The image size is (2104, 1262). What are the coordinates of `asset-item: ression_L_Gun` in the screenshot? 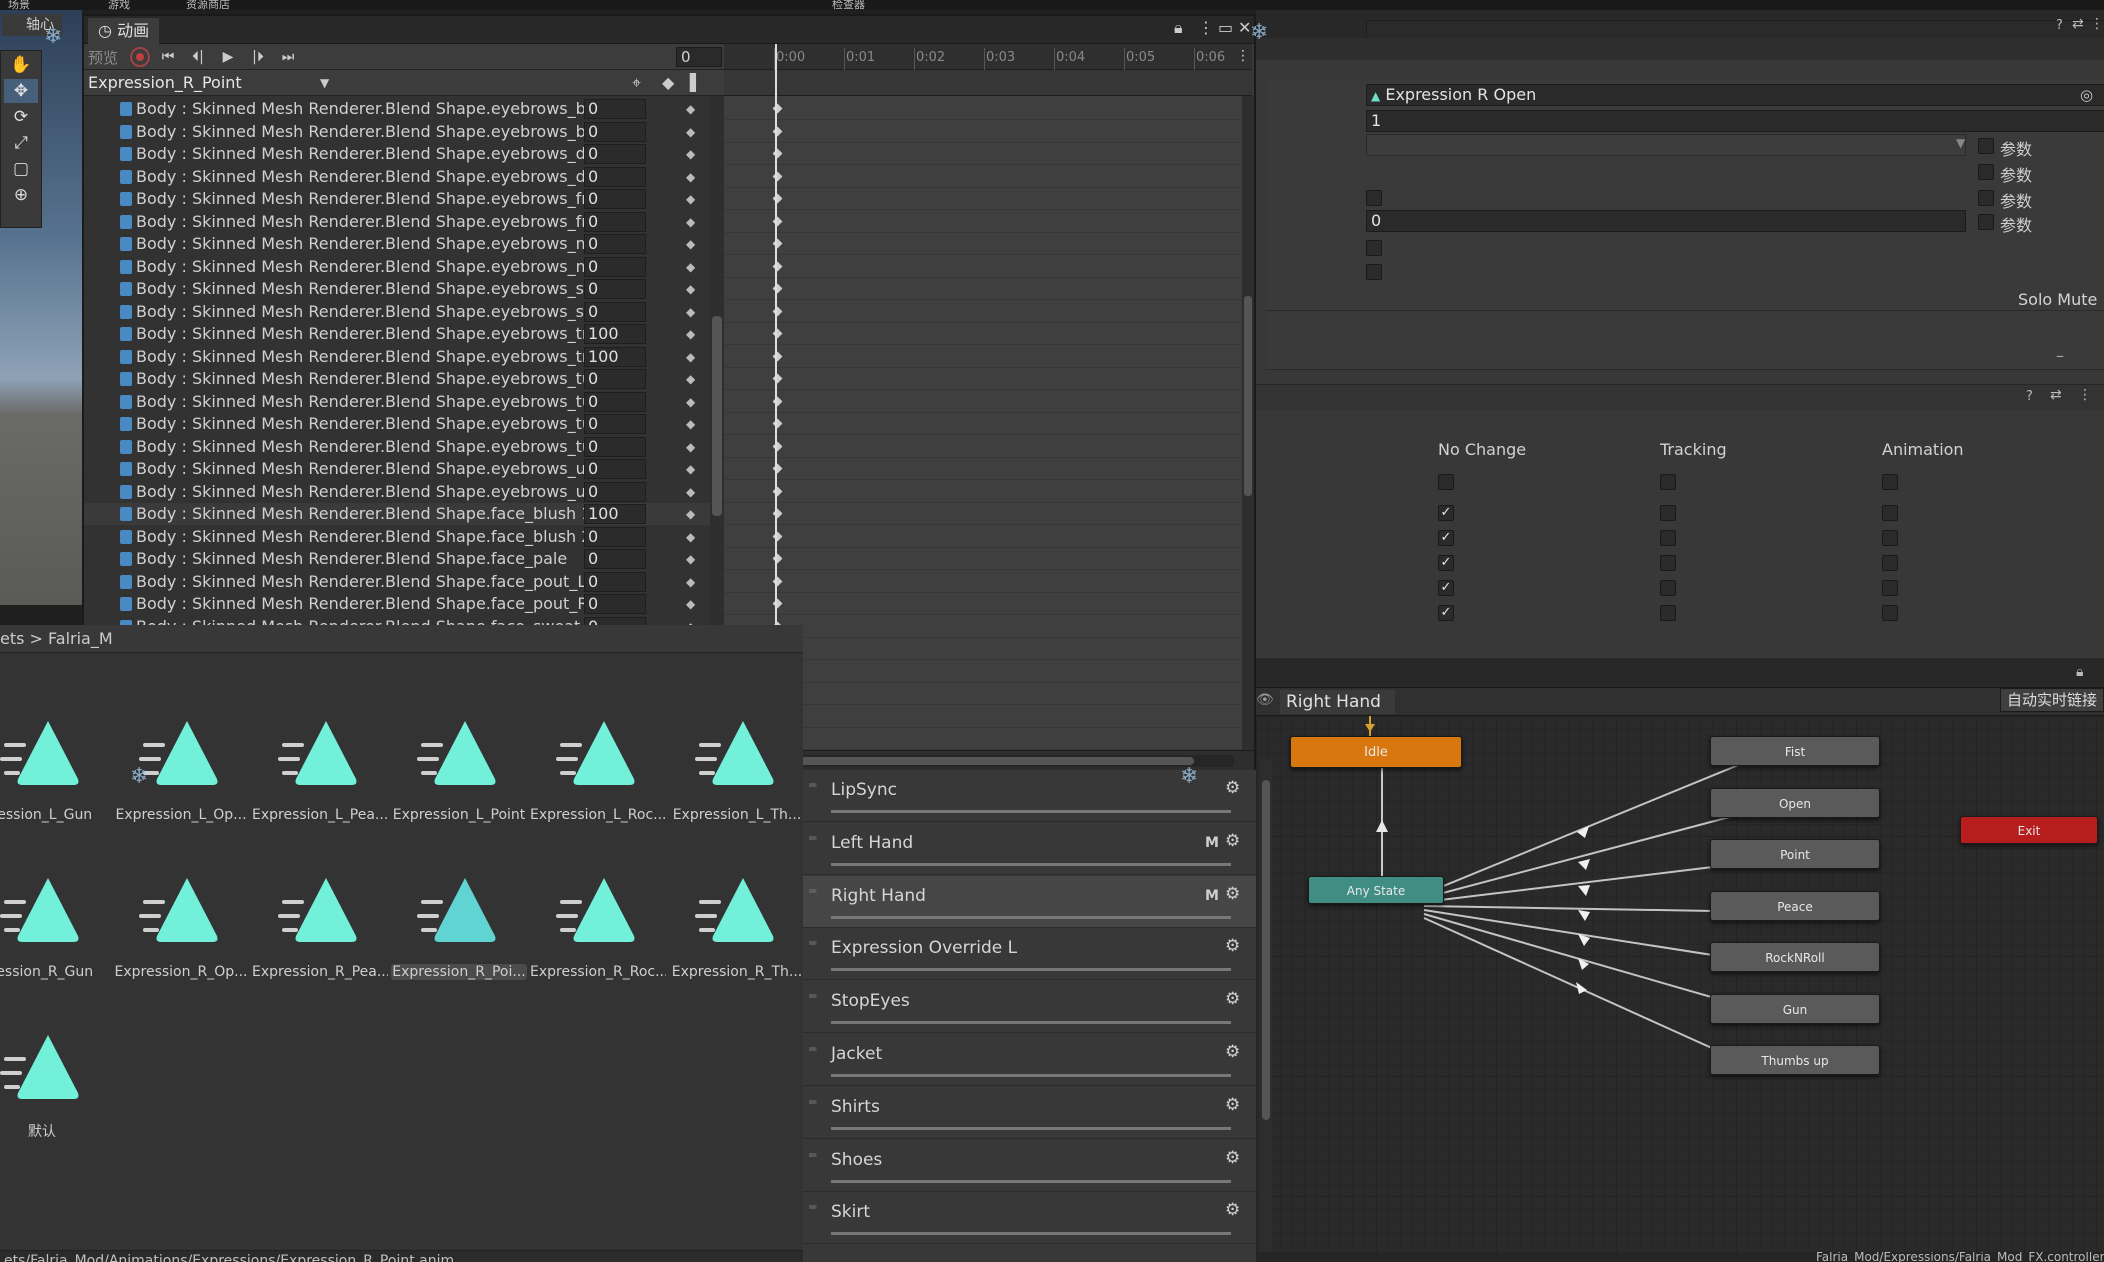 It's located at (55, 782).